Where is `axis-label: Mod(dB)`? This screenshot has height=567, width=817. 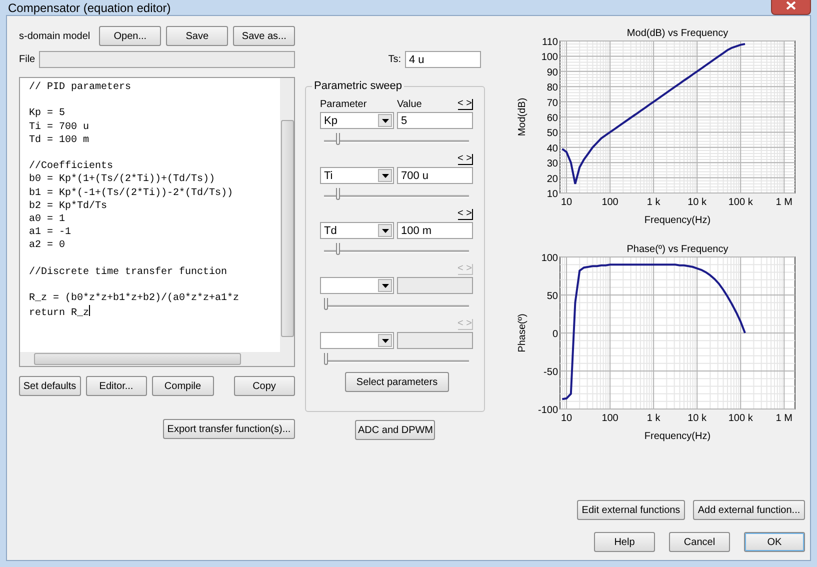 axis-label: Mod(dB) is located at coordinates (522, 117).